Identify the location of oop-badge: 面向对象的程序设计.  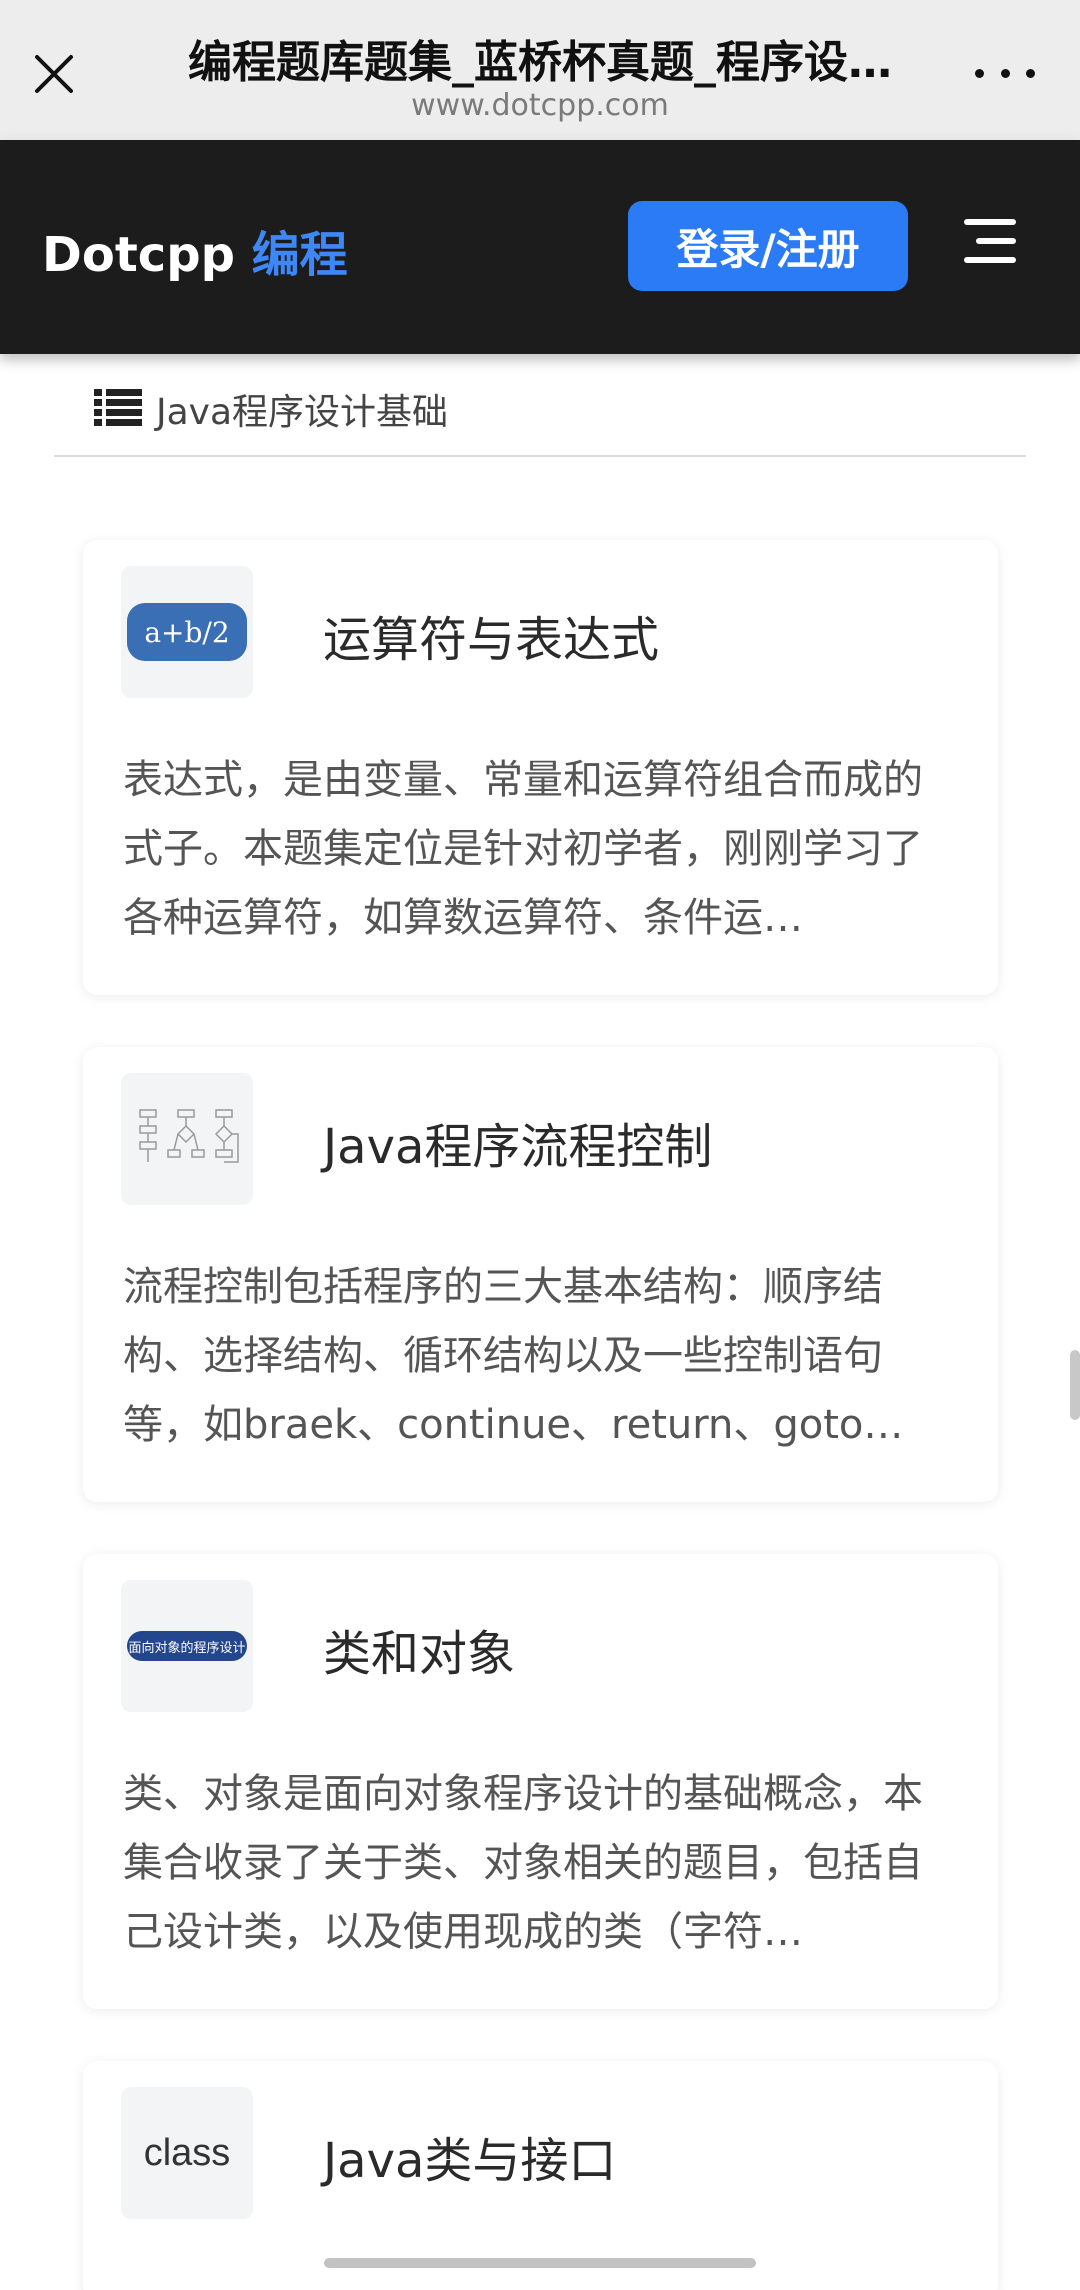
(187, 1646).